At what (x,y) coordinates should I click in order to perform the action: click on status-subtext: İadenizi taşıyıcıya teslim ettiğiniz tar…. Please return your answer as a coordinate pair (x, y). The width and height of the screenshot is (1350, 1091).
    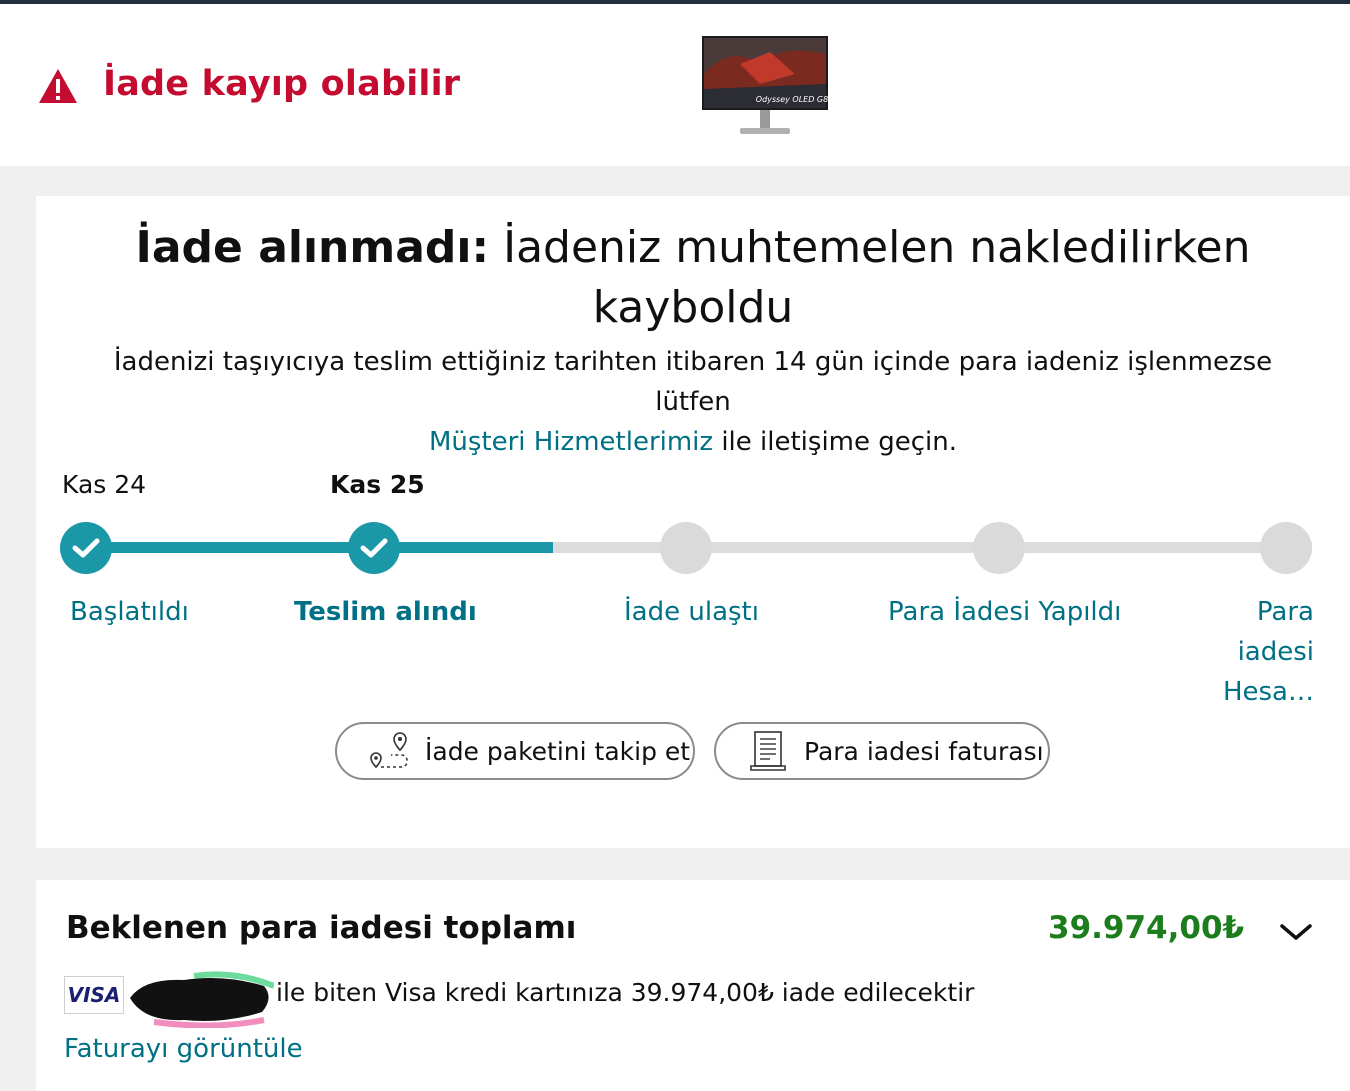
    Looking at the image, I should click on (693, 402).